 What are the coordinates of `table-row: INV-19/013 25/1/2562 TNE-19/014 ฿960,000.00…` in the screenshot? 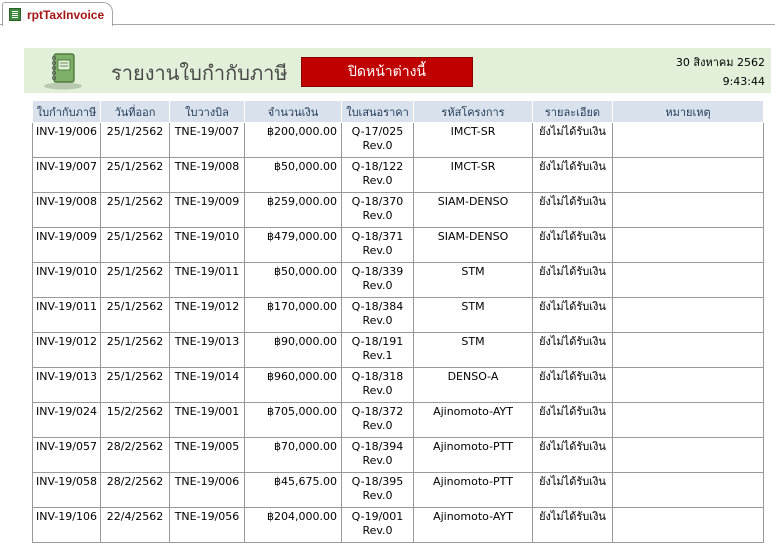 It's located at (398, 385).